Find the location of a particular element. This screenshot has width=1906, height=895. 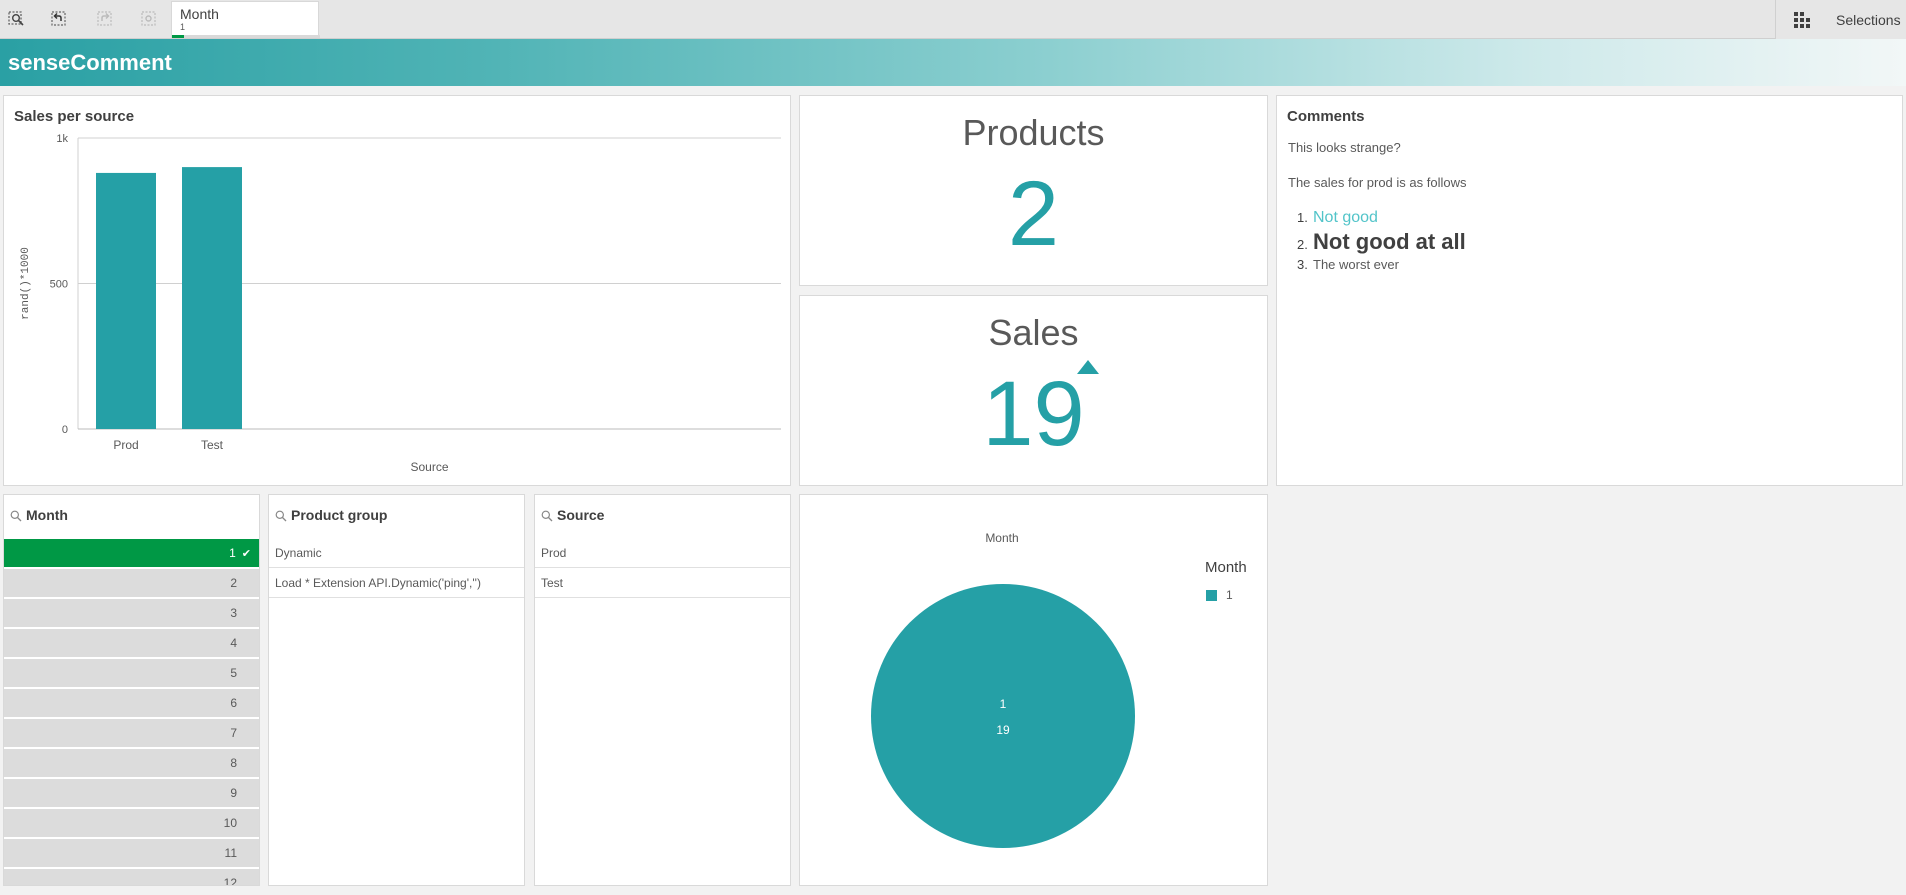

comment-list-item: 2. Not good at all is located at coordinates (1381, 241).